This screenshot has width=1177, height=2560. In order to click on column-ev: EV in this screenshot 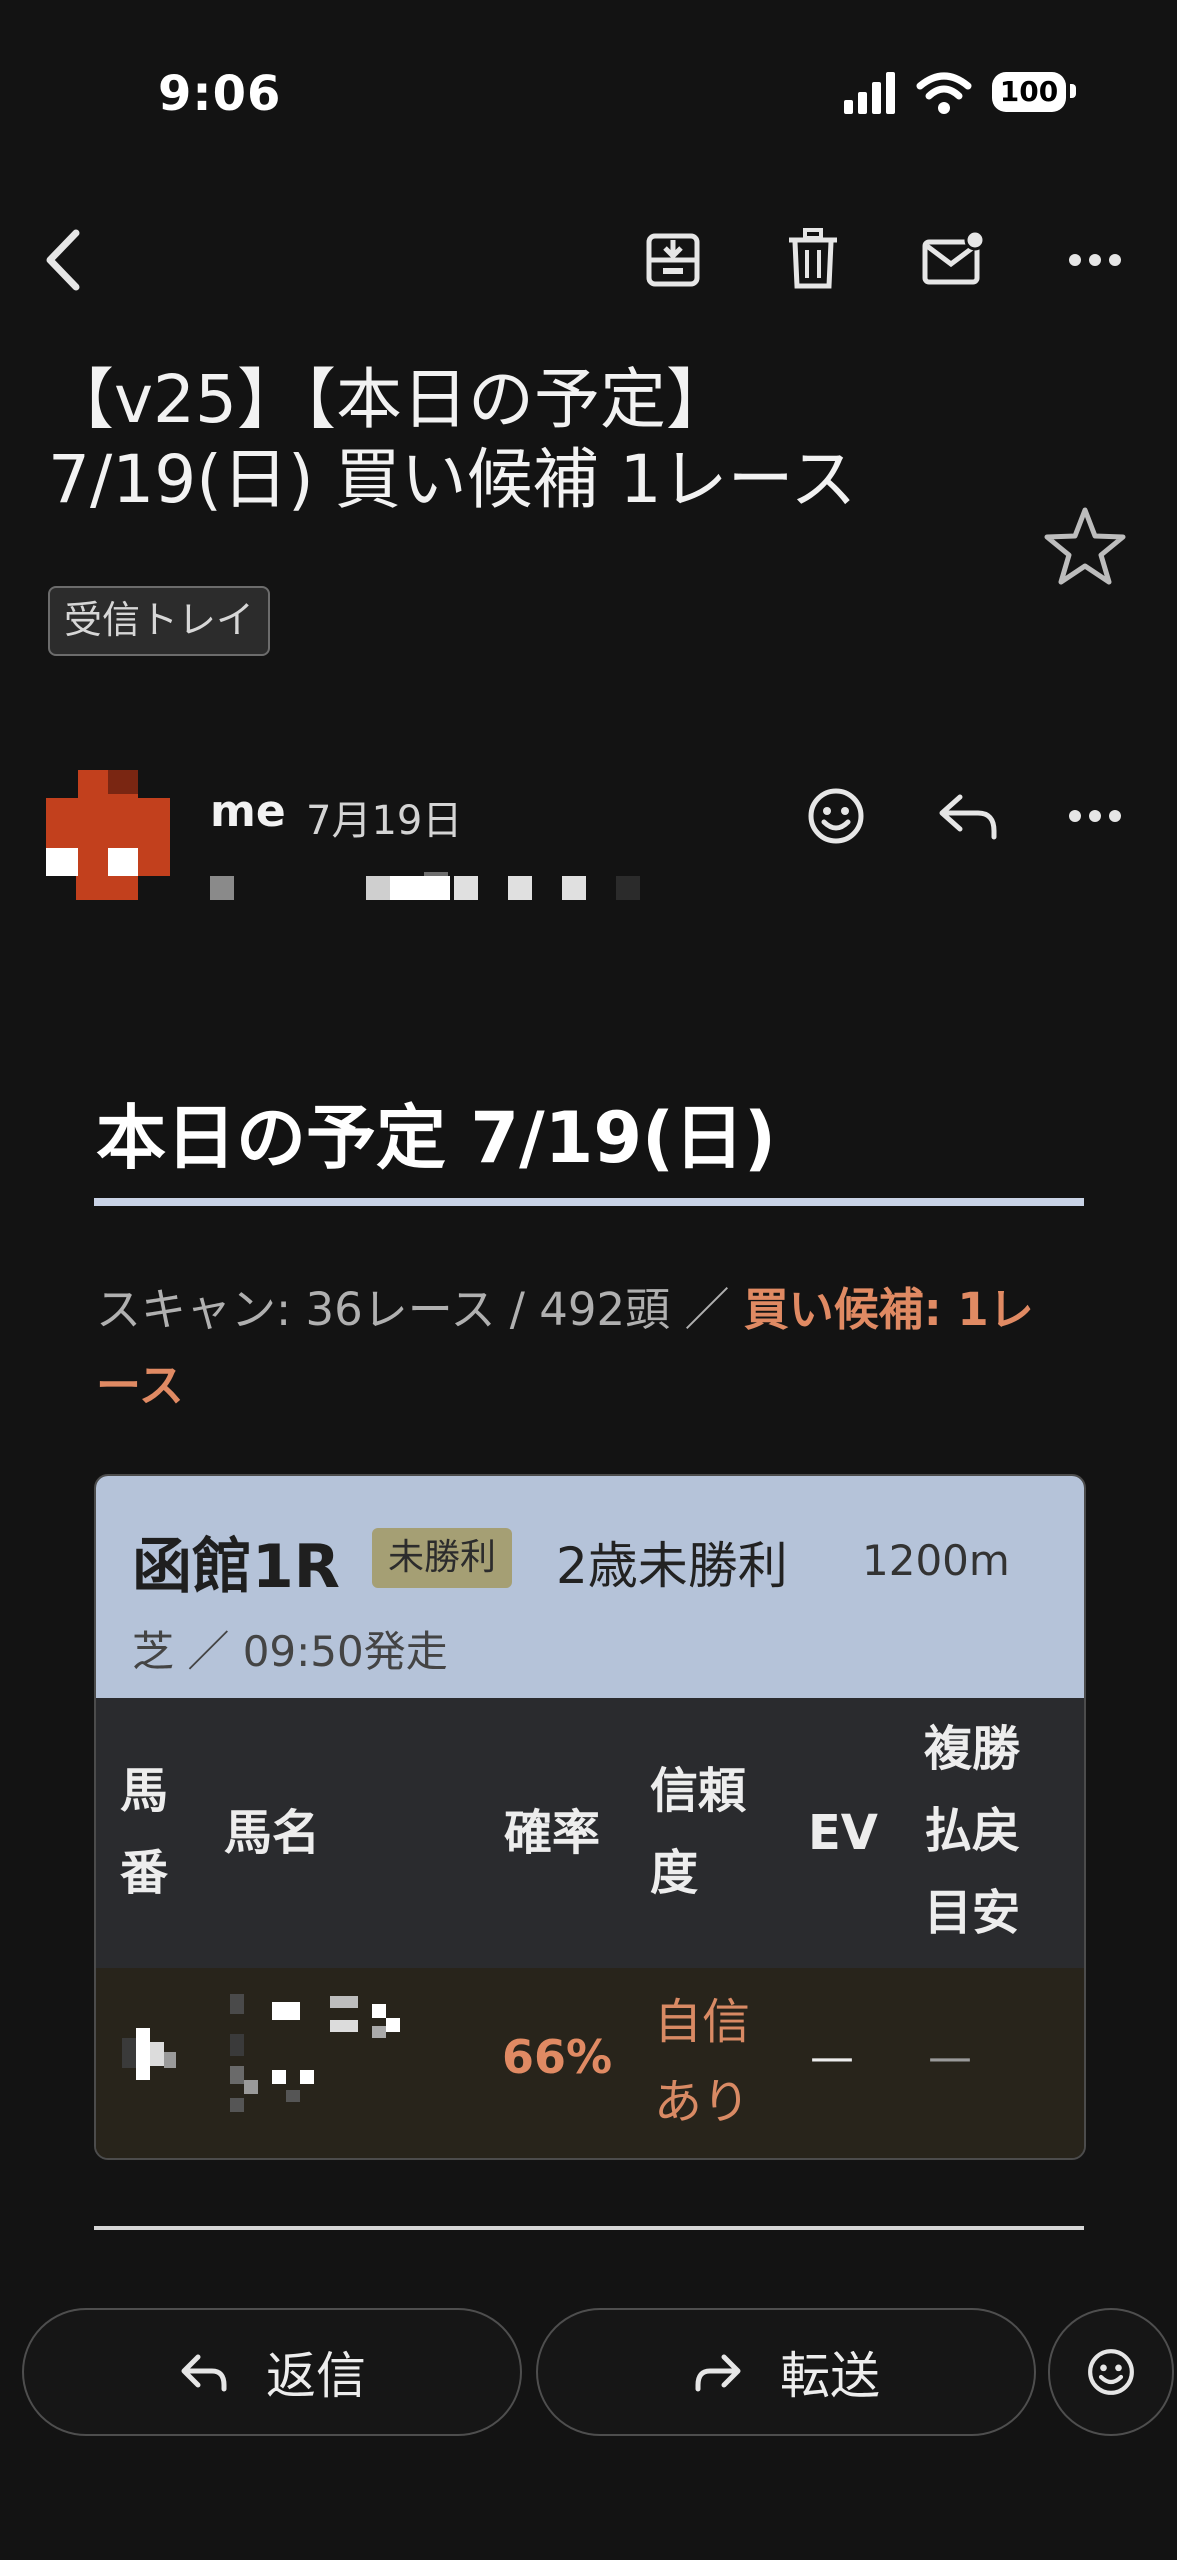, I will do `click(843, 1833)`.